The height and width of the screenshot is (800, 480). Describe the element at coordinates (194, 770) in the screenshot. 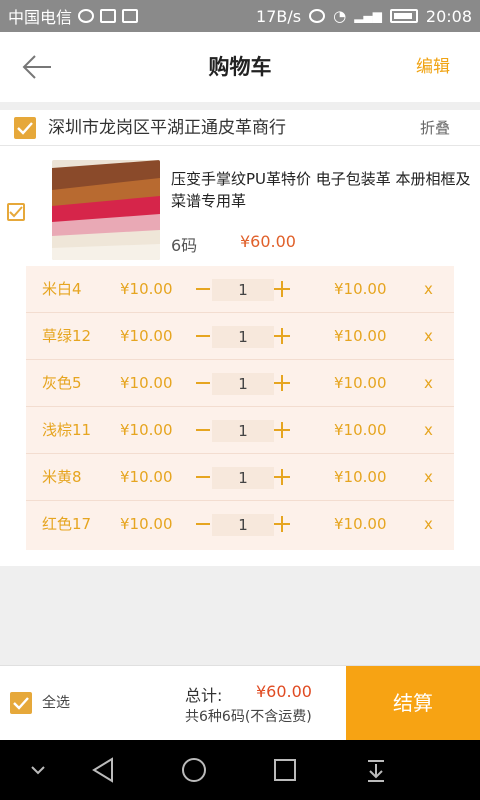

I see `home-circle-icon` at that location.